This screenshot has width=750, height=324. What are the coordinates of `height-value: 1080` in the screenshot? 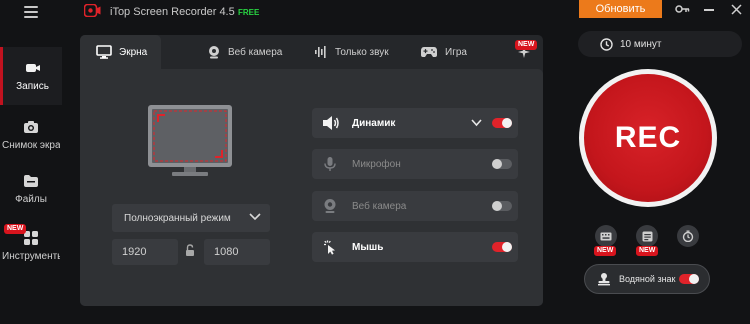 It's located at (226, 252).